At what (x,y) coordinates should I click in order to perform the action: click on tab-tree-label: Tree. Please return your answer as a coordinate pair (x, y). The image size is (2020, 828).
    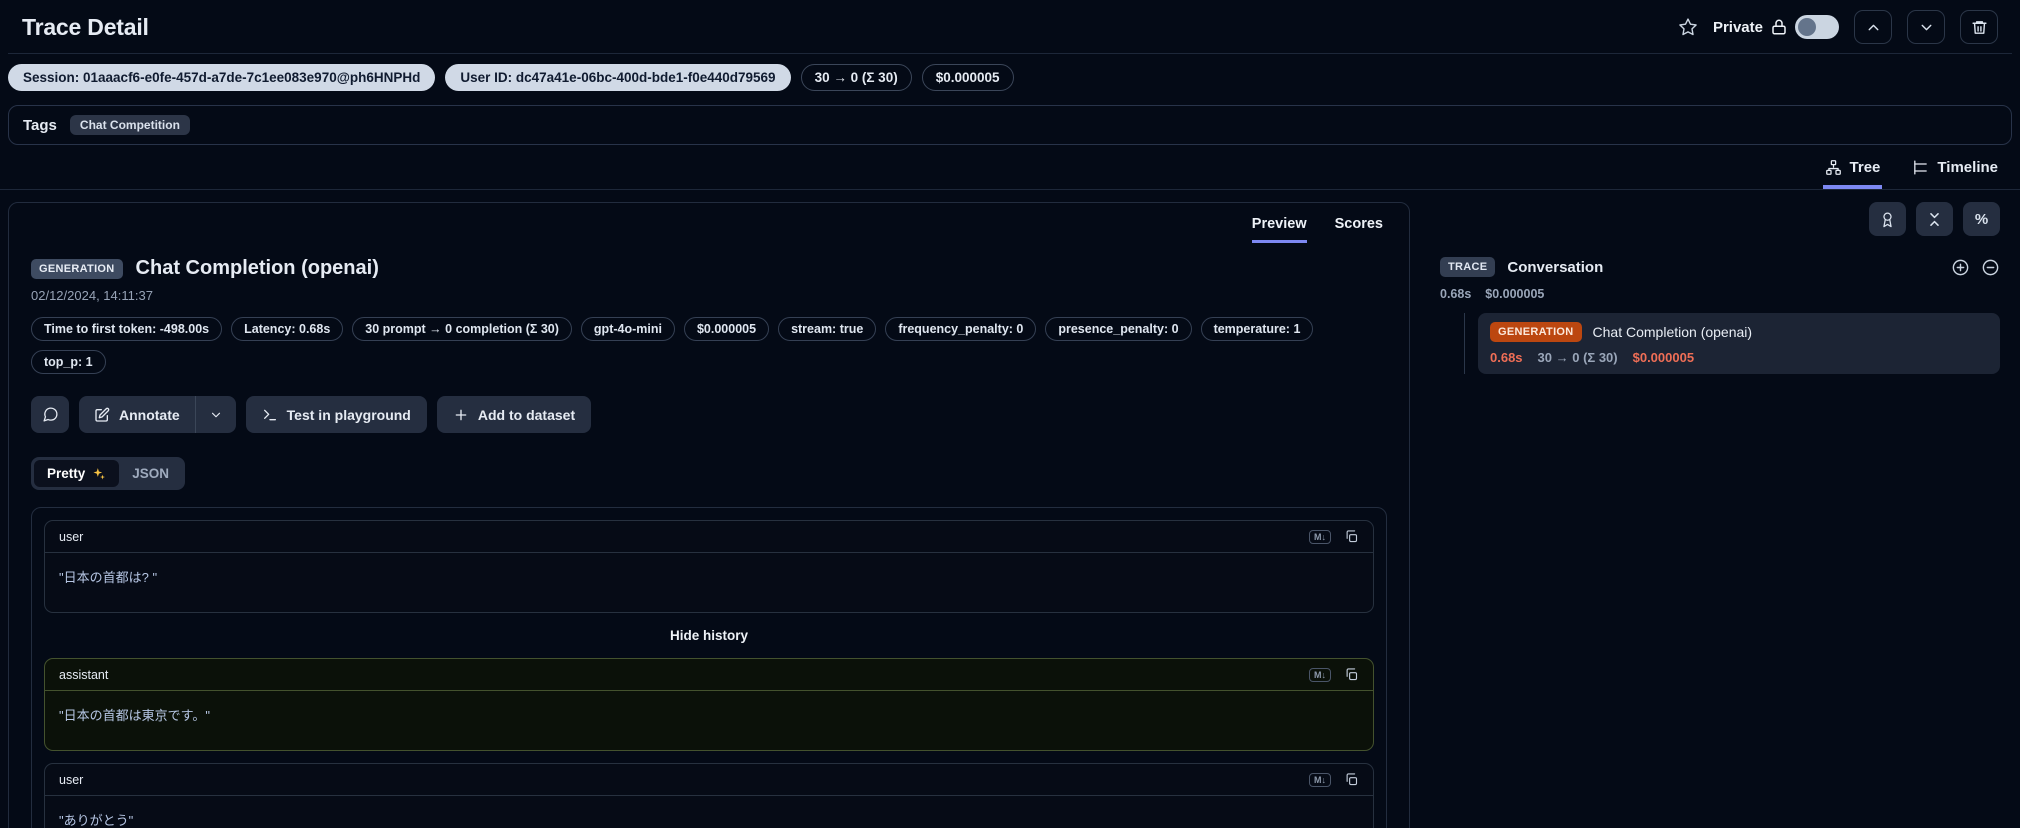
    Looking at the image, I should click on (1865, 167).